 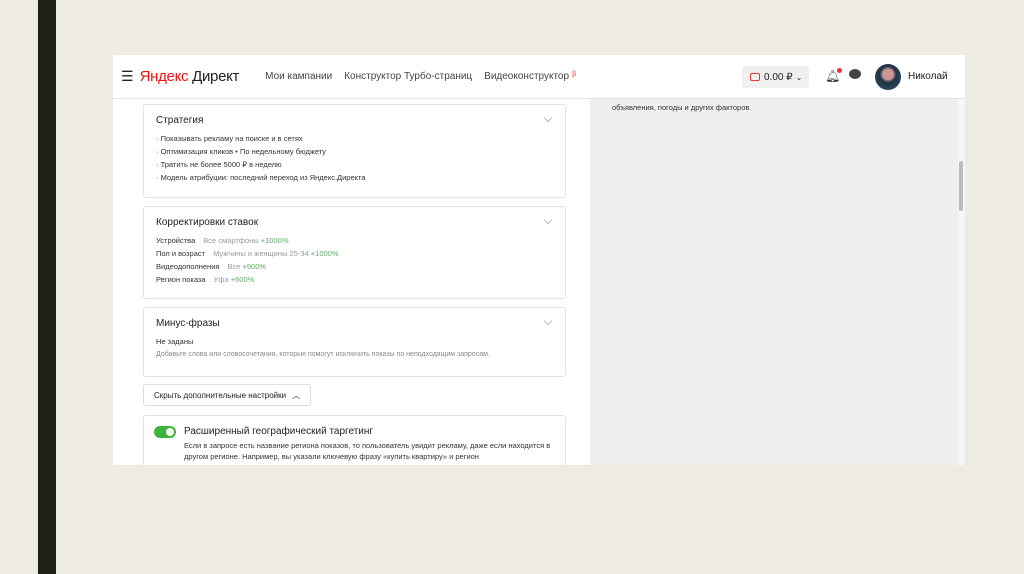 I want to click on nav-video-constructor: Видеоконструктор β, so click(x=530, y=76).